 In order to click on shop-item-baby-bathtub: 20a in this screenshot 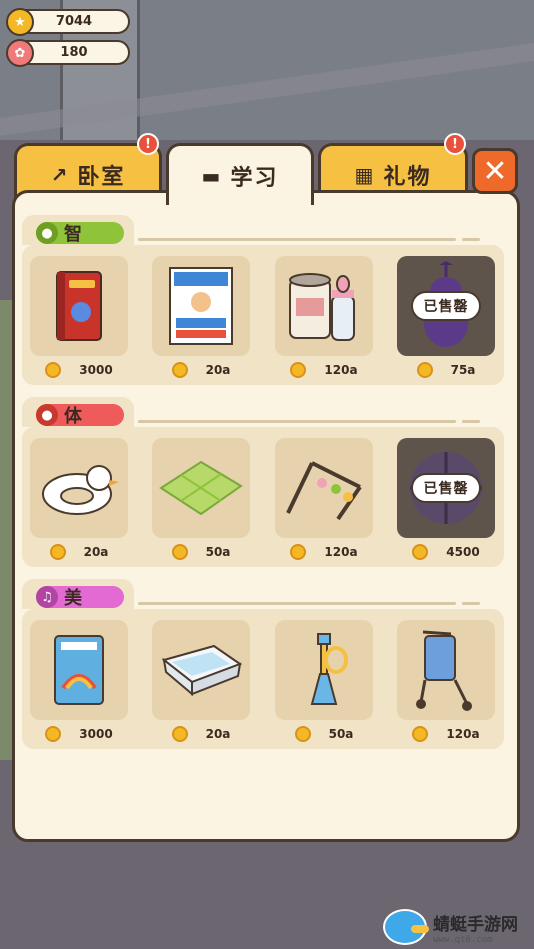, I will do `click(201, 681)`.